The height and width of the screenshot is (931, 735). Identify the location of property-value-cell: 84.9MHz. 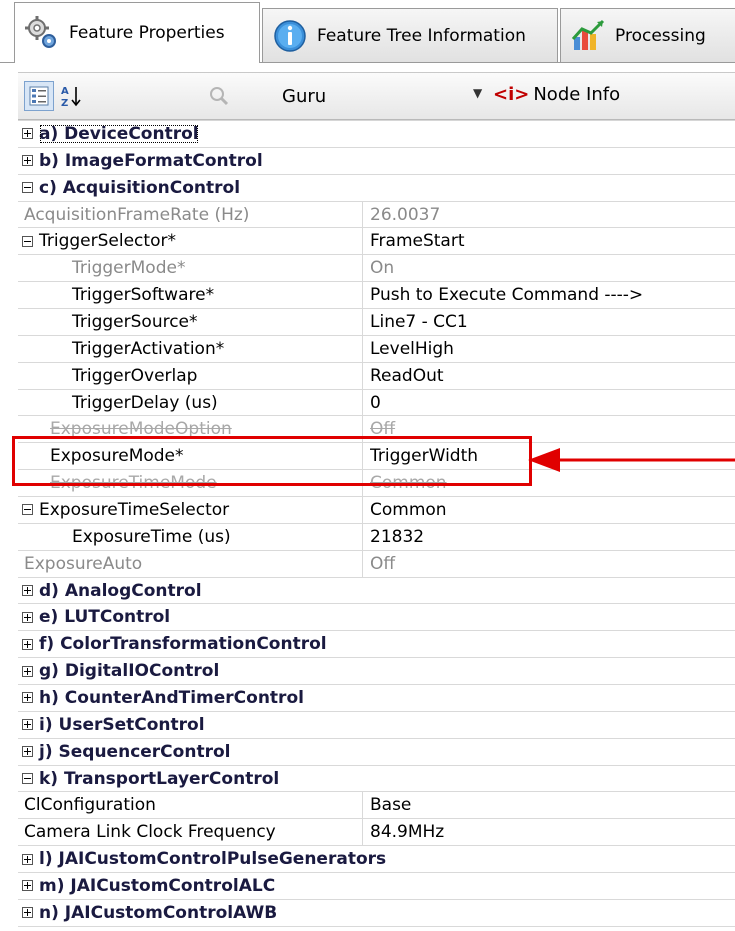
(552, 832).